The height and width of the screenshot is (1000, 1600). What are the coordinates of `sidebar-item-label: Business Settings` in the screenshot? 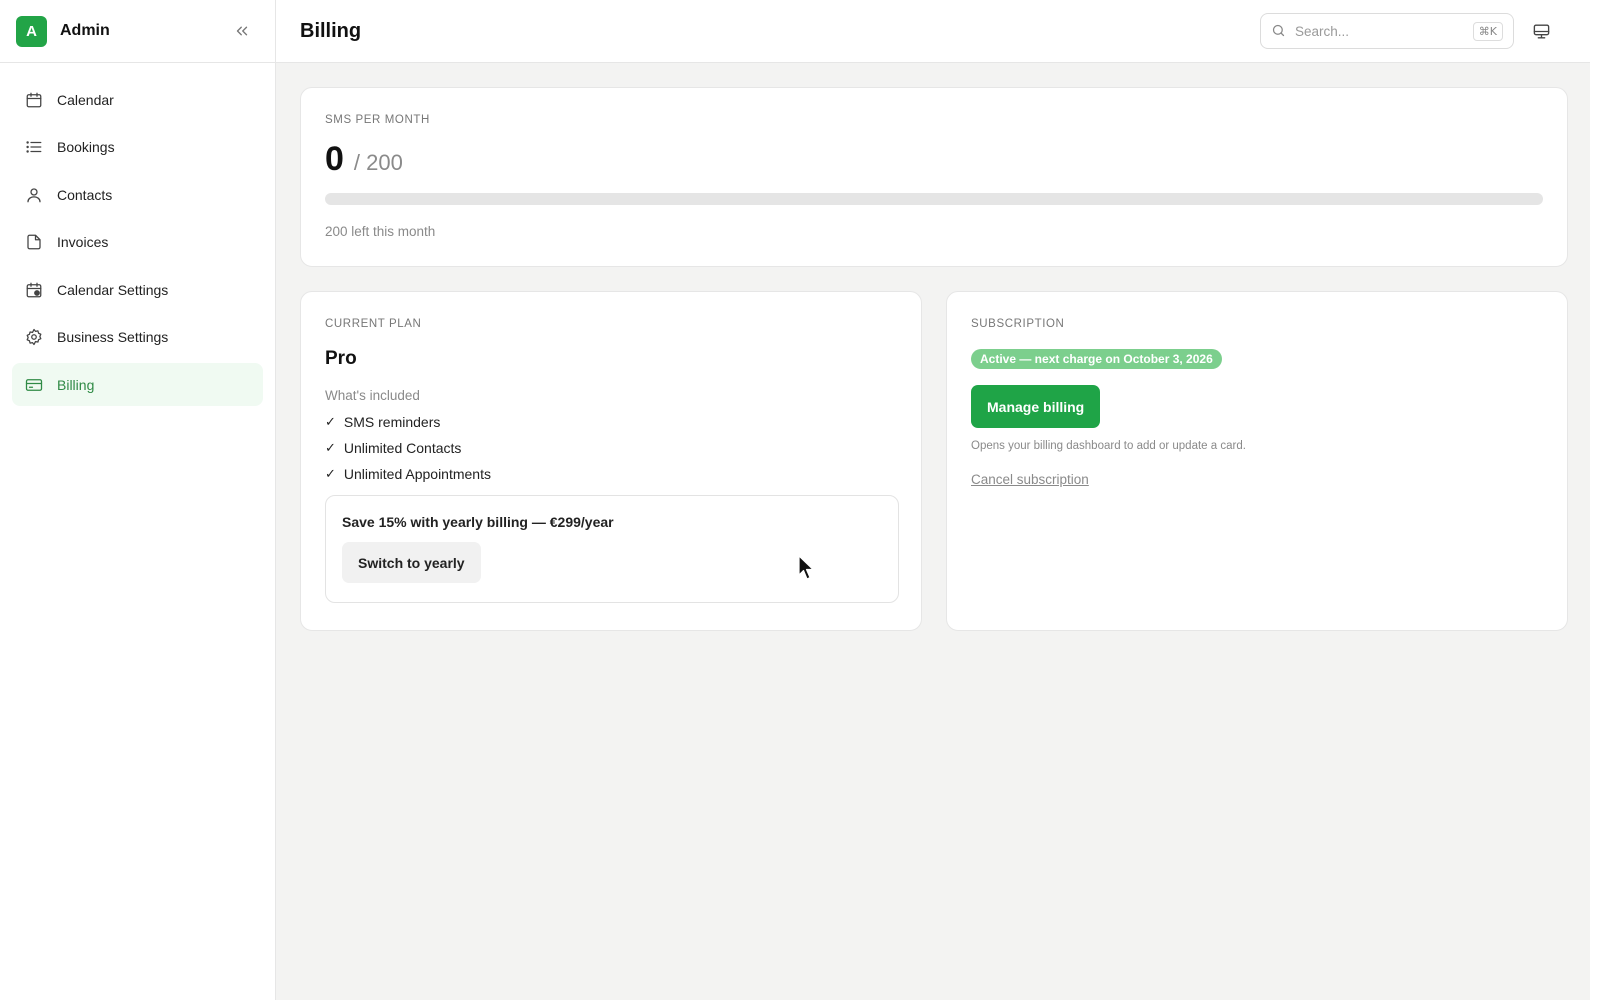 It's located at (113, 337).